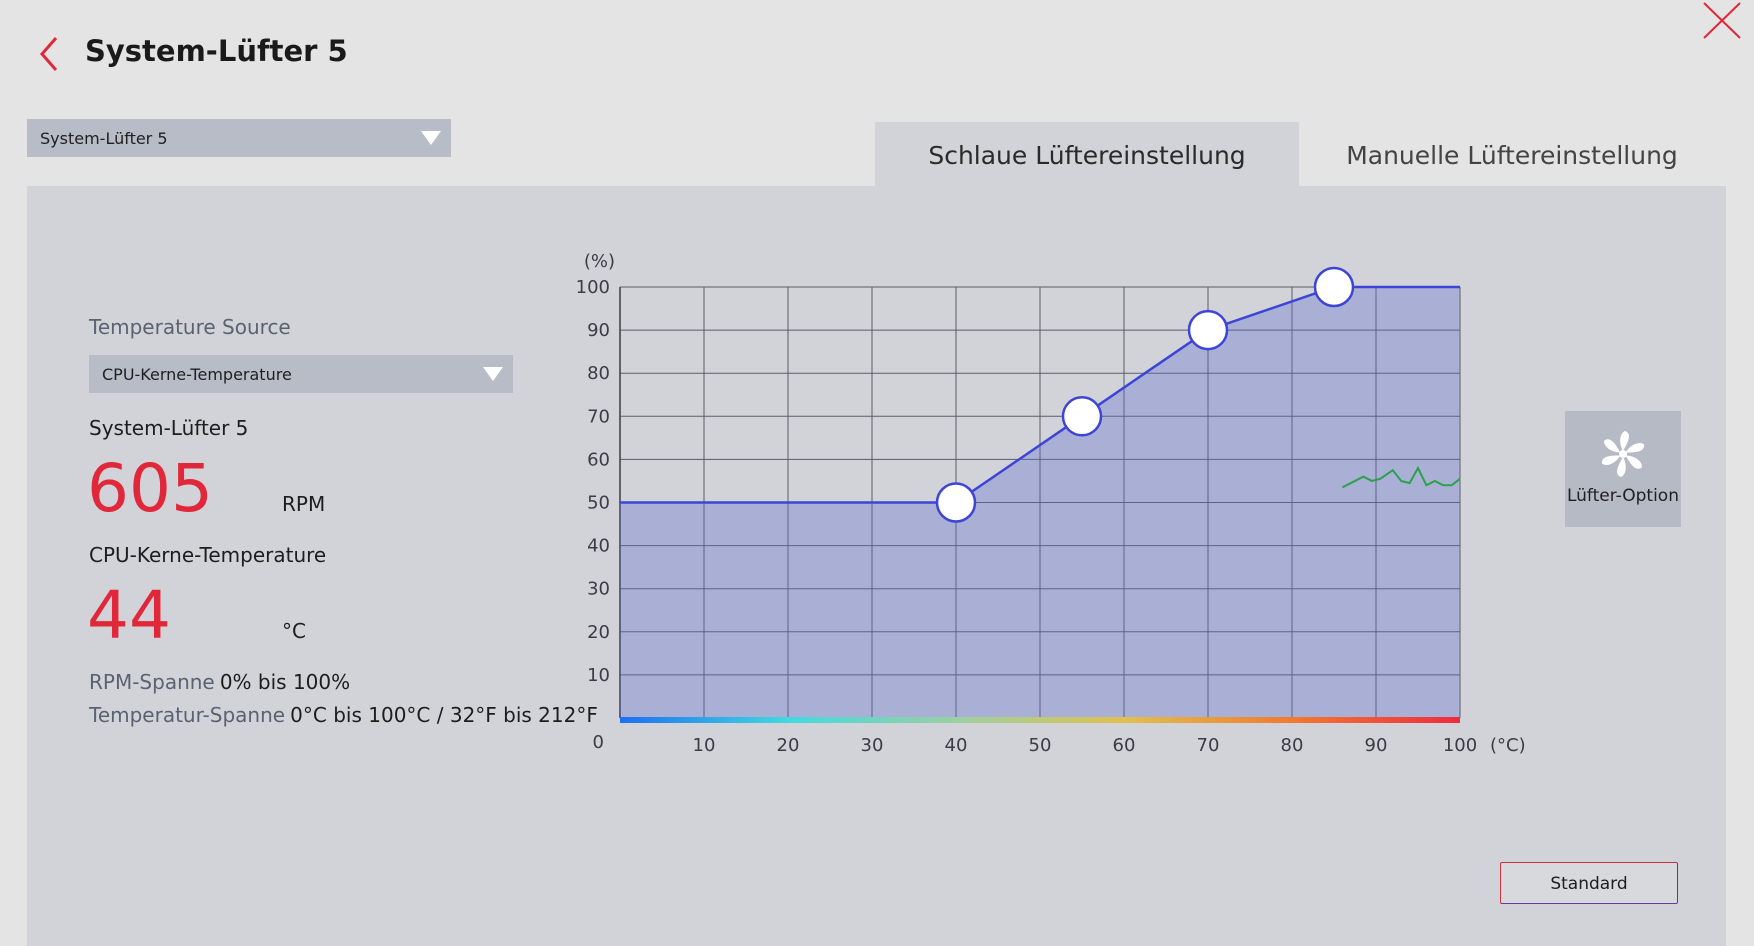  I want to click on x-tick-label: 10, so click(704, 745).